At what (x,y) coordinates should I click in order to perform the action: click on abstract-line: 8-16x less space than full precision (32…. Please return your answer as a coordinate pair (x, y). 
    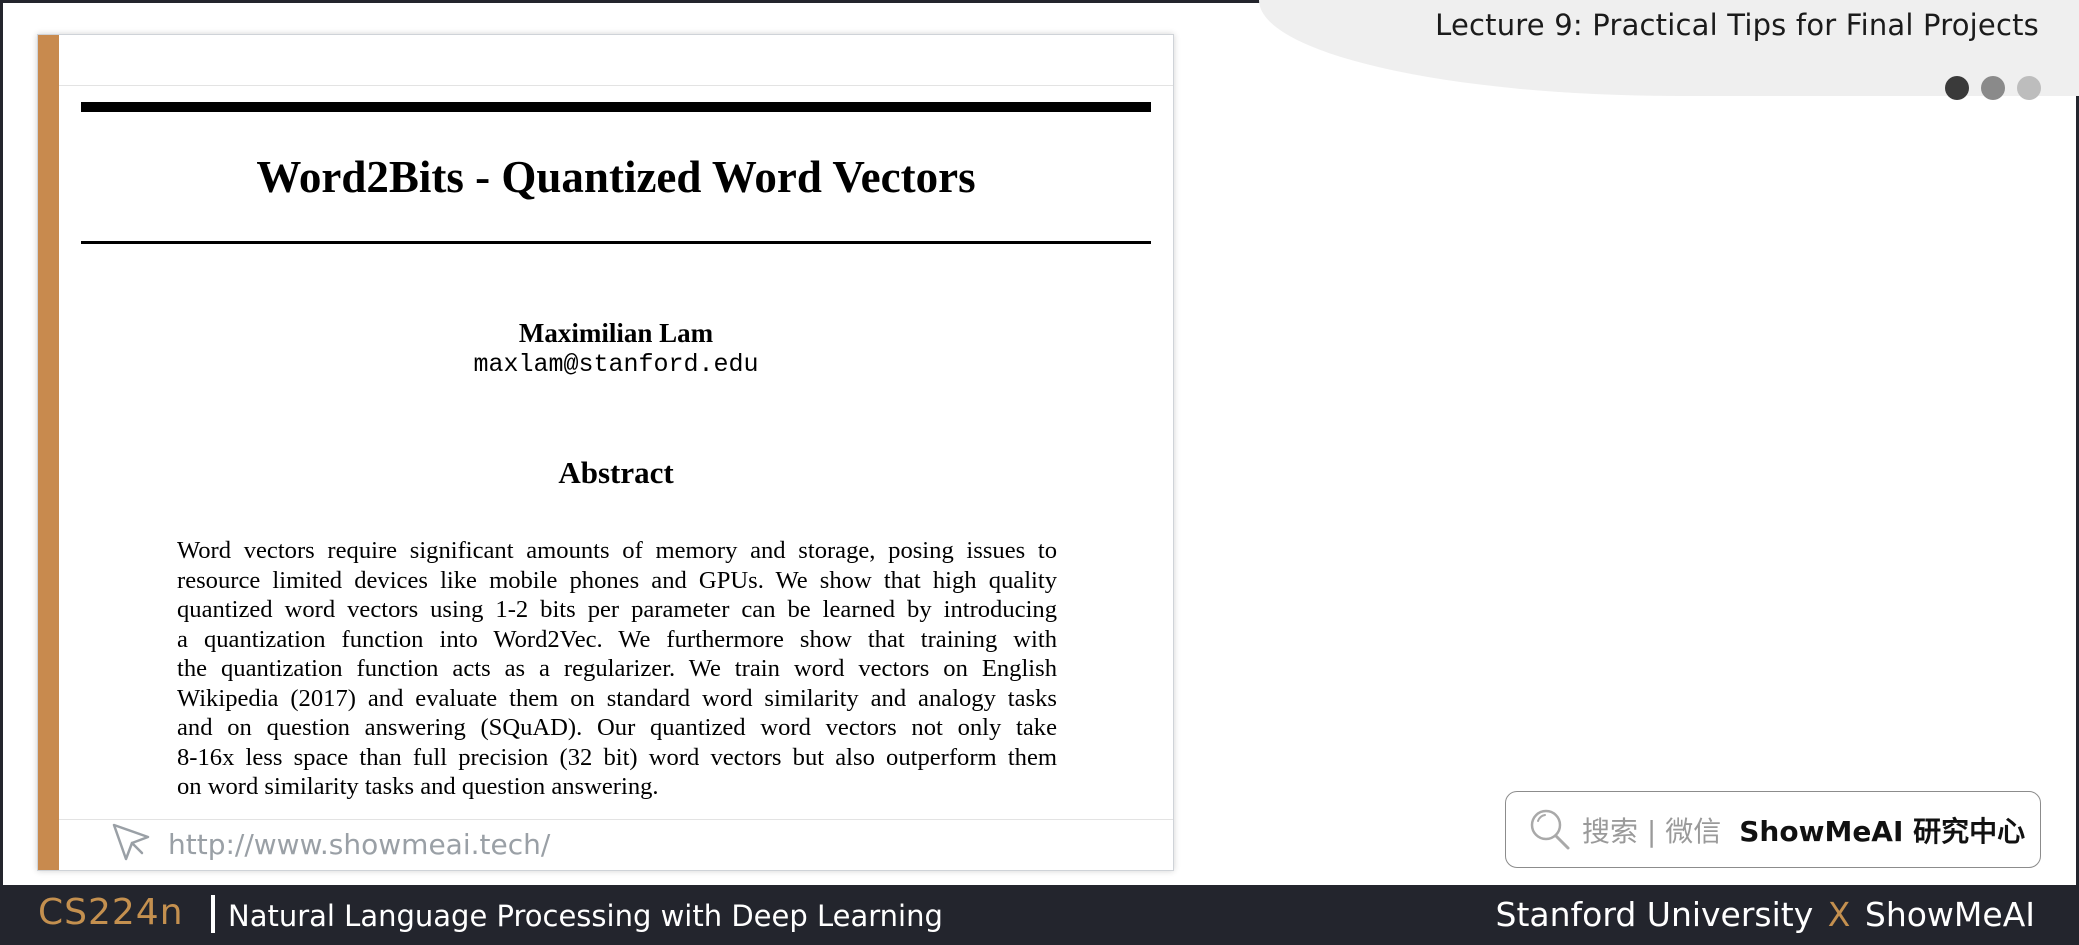
    Looking at the image, I should click on (617, 757).